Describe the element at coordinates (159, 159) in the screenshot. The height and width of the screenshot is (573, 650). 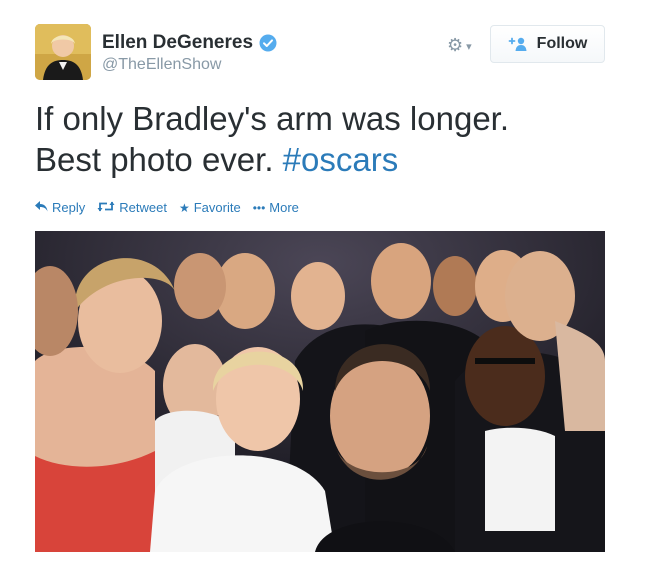
I see `tweet-text-line-2-prefix: Best photo ever.` at that location.